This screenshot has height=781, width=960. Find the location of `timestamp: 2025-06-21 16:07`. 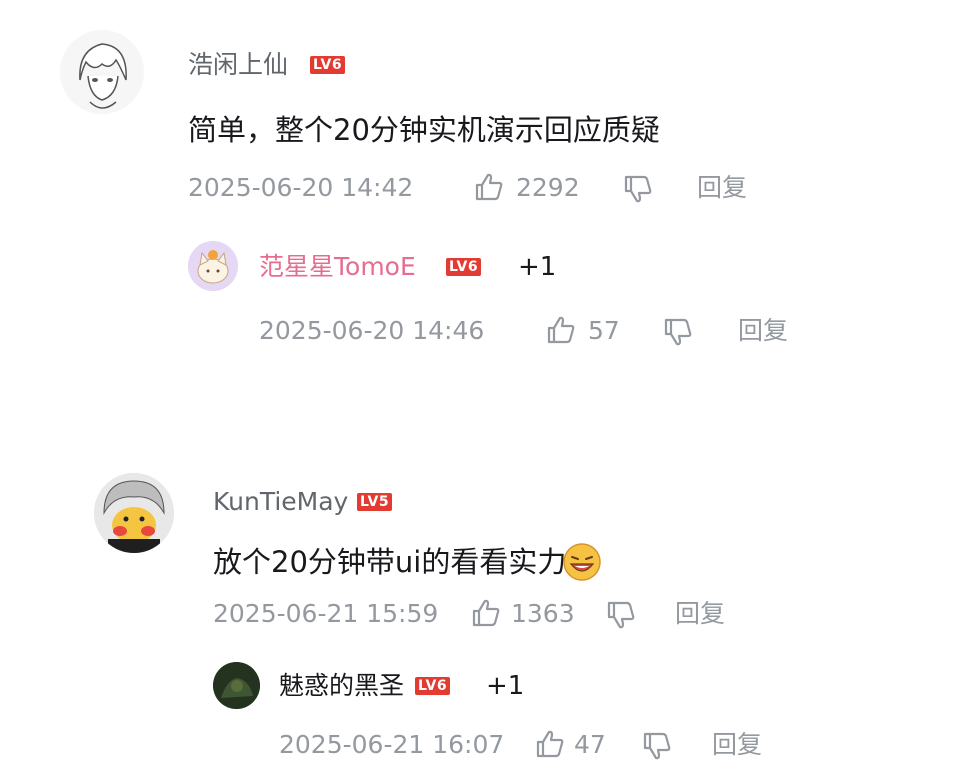

timestamp: 2025-06-21 16:07 is located at coordinates (392, 744).